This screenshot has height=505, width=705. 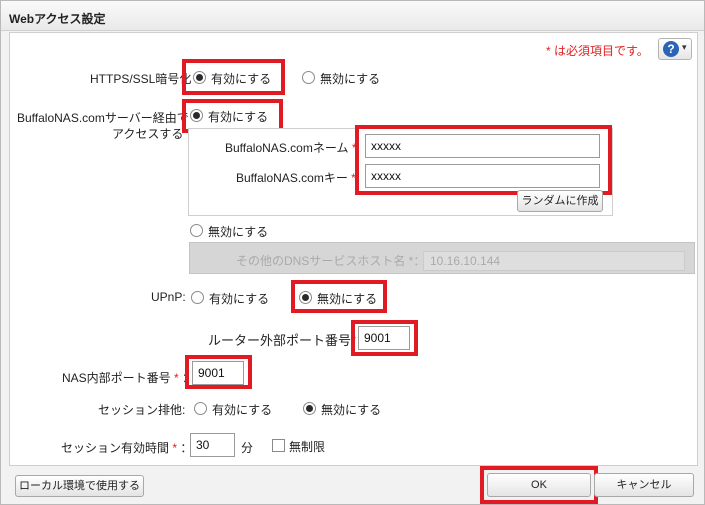 What do you see at coordinates (288, 340) in the screenshot?
I see `router-port-label: ルーター外部ポート番号*：` at bounding box center [288, 340].